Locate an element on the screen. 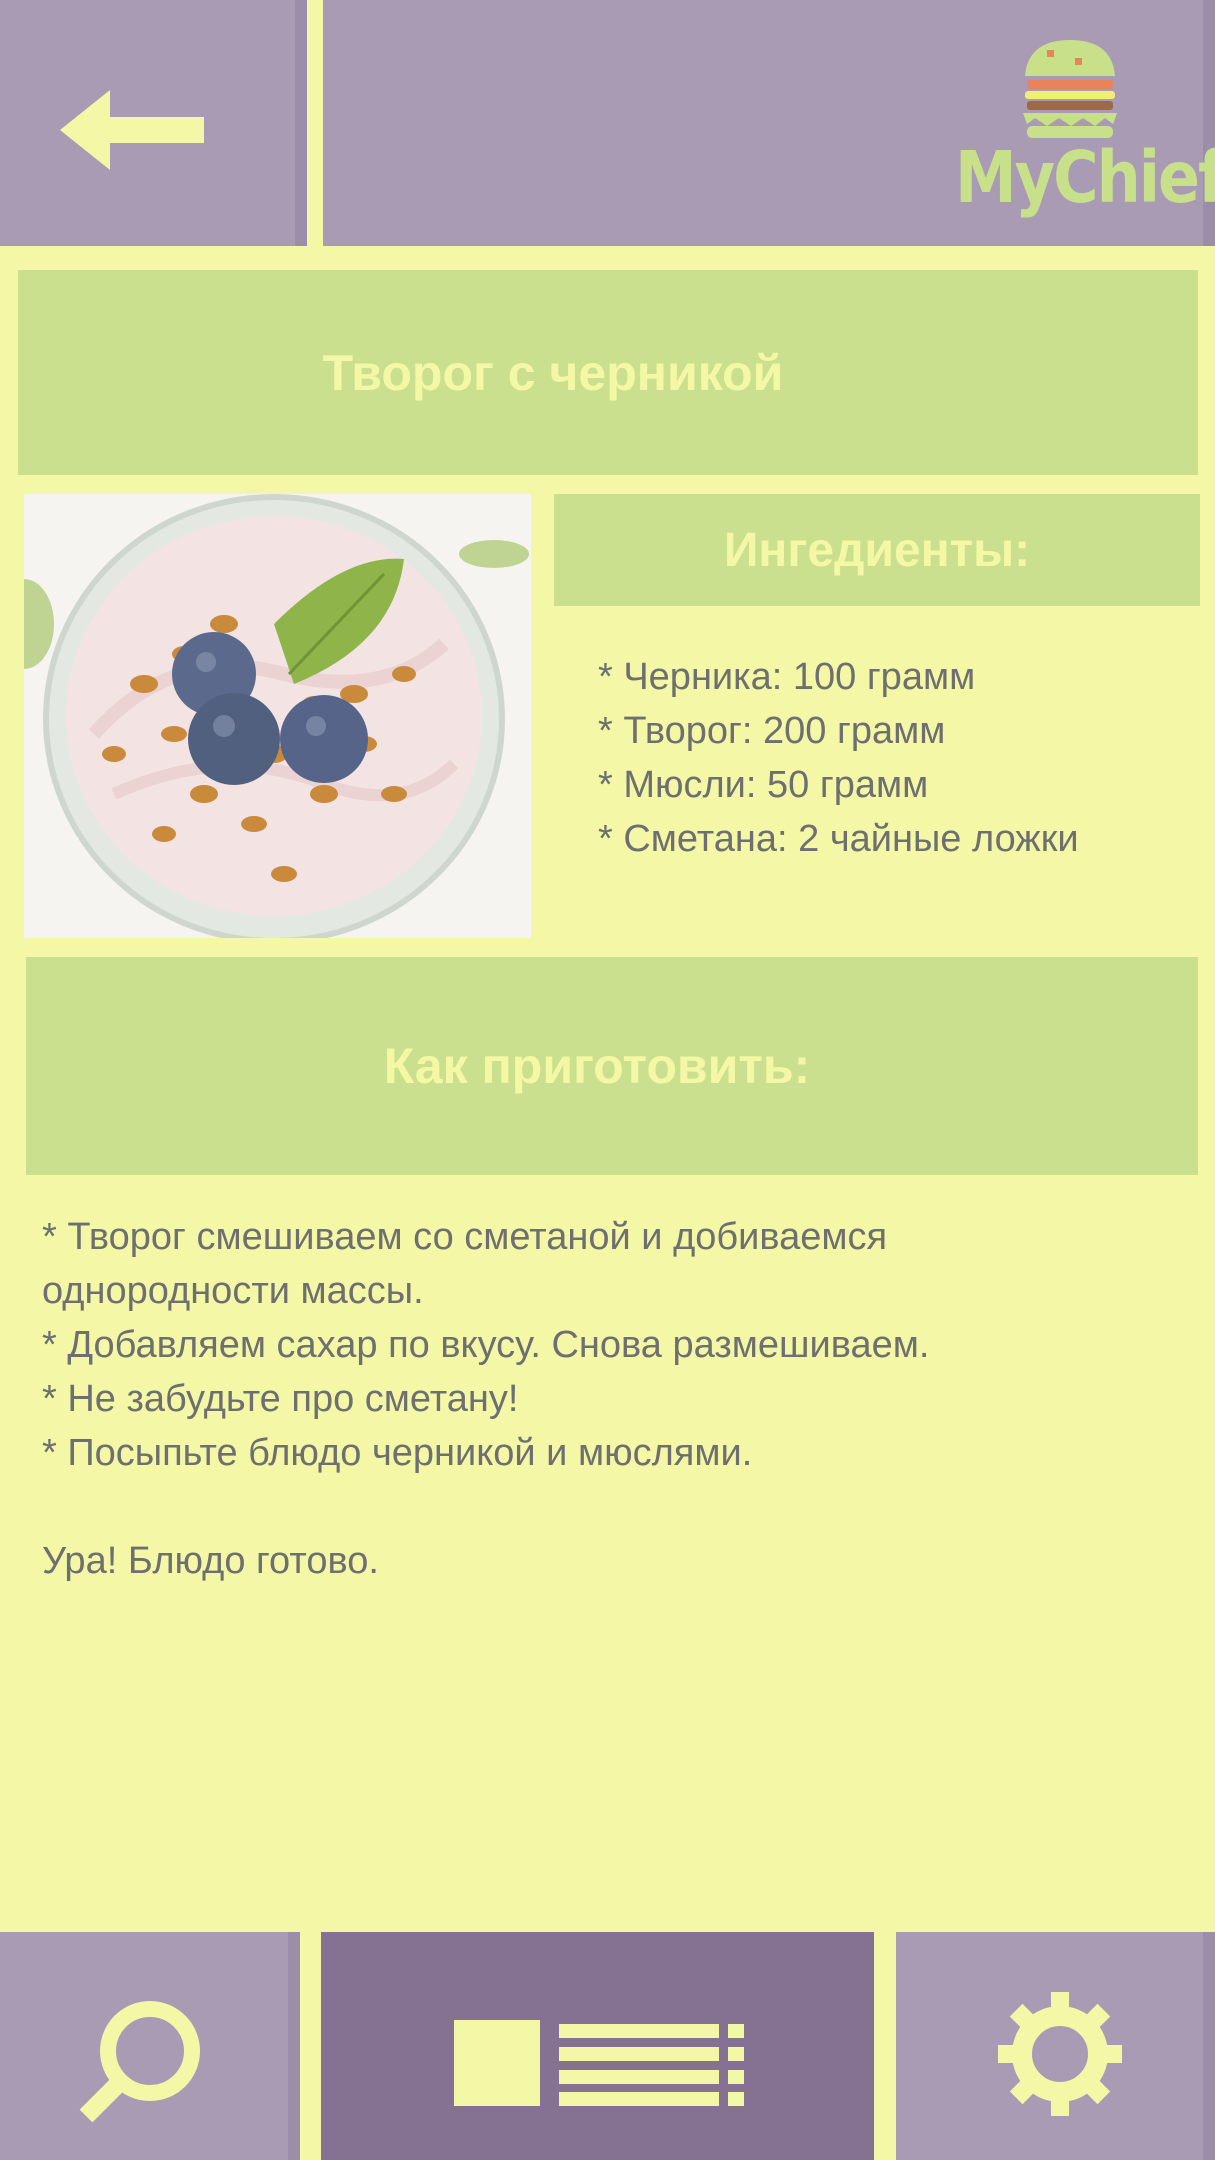  howto-heading: Как приготовить: is located at coordinates (597, 1066).